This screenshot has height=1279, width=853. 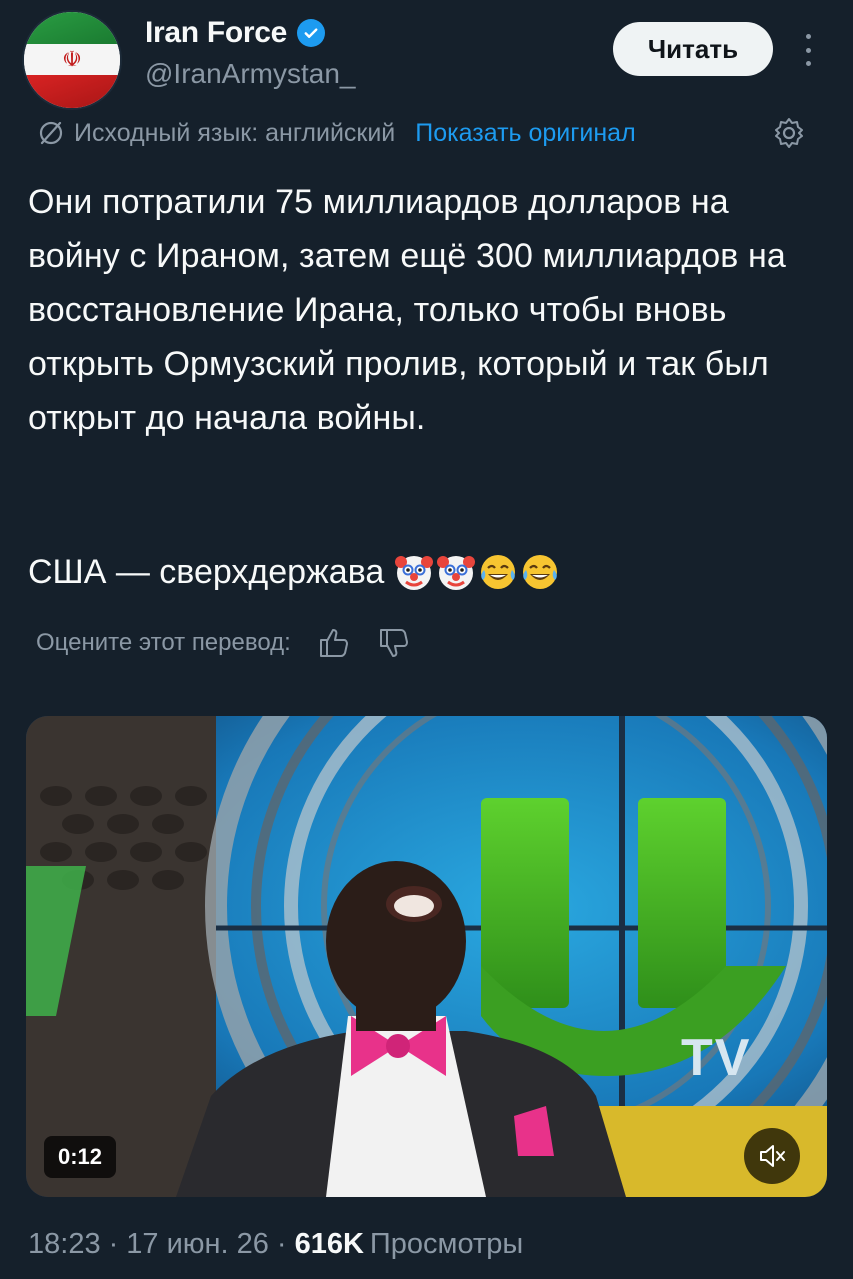 What do you see at coordinates (693, 49) in the screenshot?
I see `follow-button: Читать` at bounding box center [693, 49].